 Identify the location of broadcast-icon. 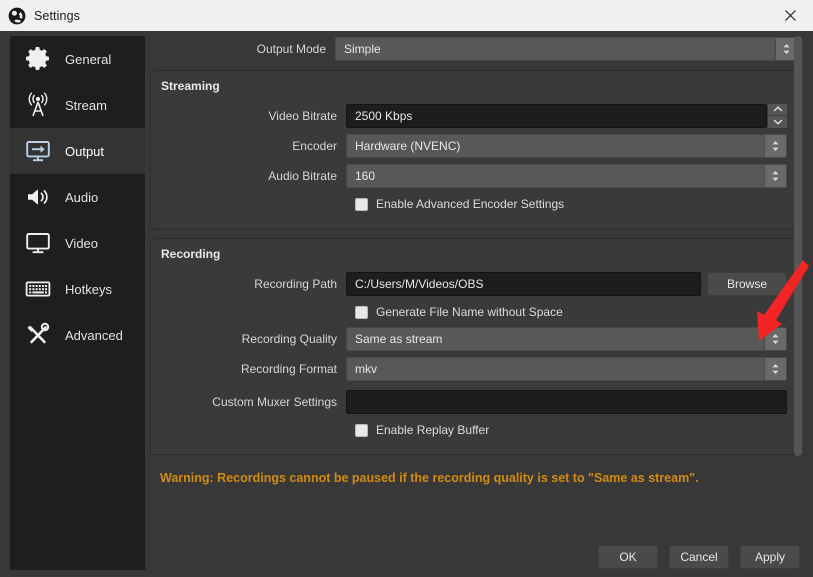
(38, 105).